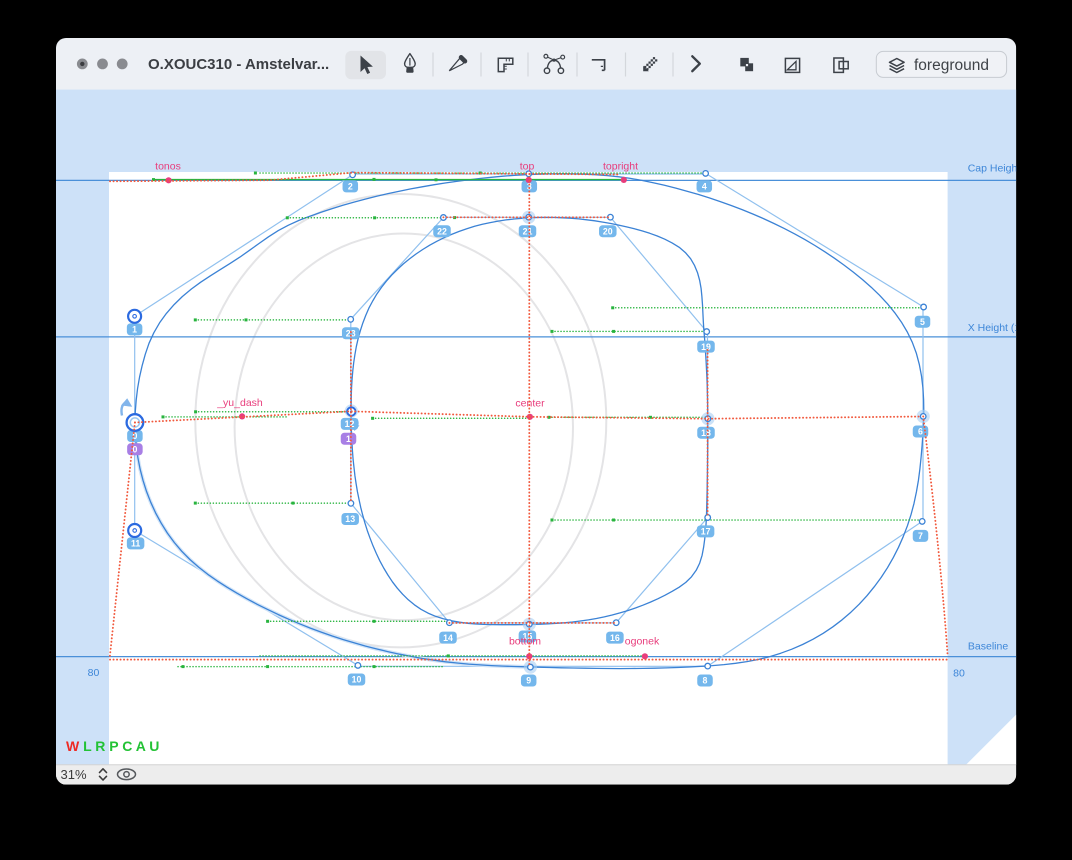 The image size is (1072, 860). I want to click on svg-text: W L R P C A U, so click(112, 746).